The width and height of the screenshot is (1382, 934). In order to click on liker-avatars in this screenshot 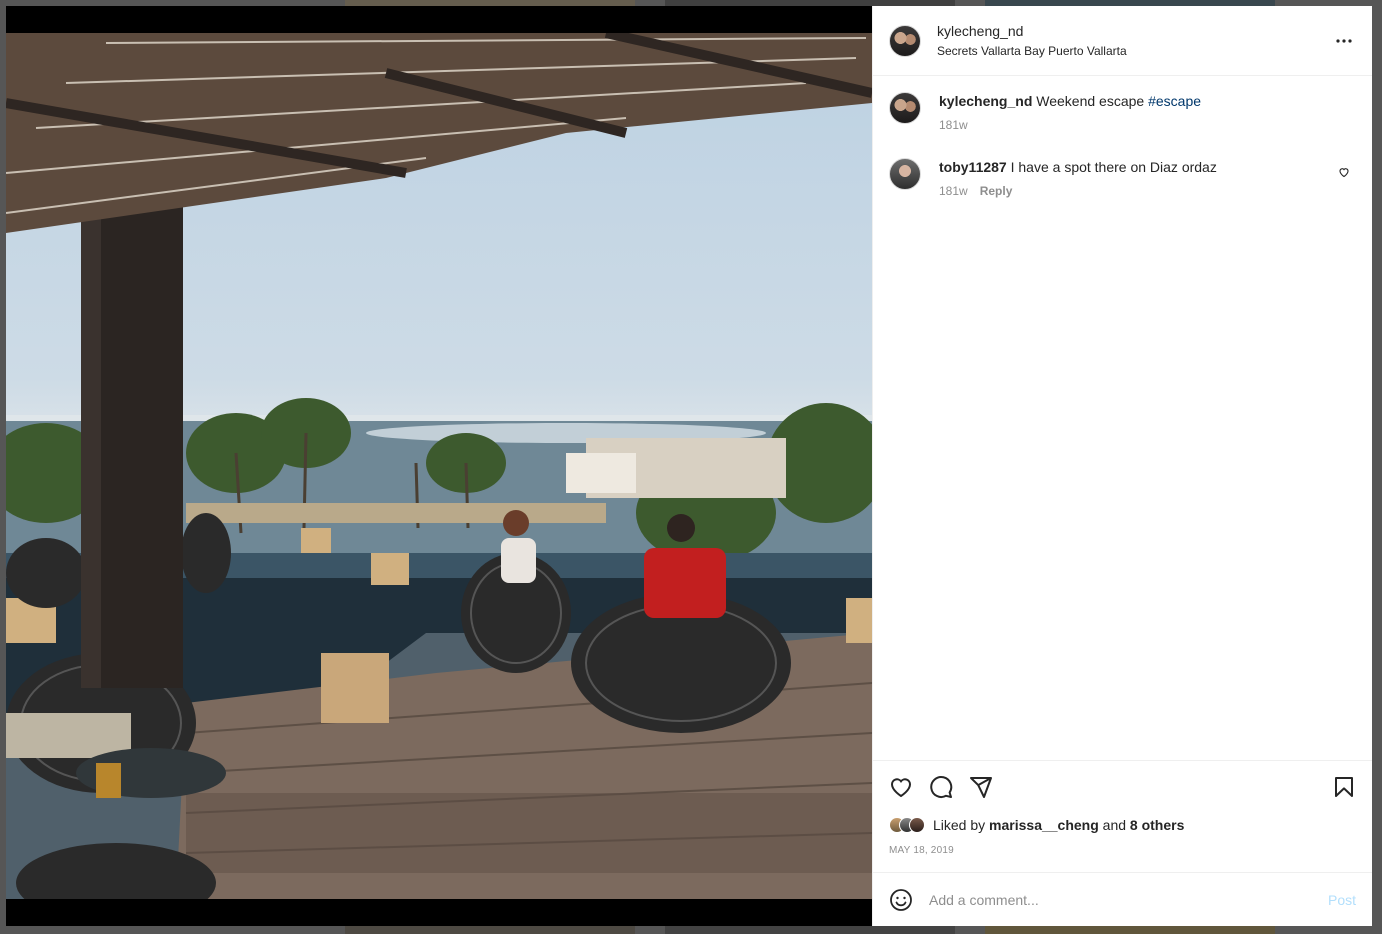, I will do `click(907, 825)`.